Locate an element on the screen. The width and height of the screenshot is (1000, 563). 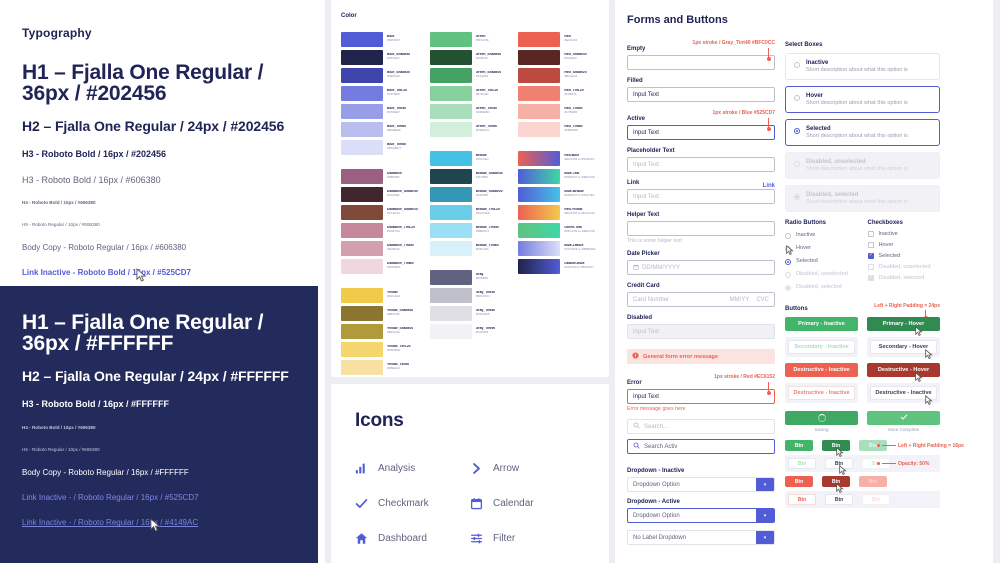
destructive-secondary-inactive-button: Destructive - Inactive is located at coordinates (821, 393).